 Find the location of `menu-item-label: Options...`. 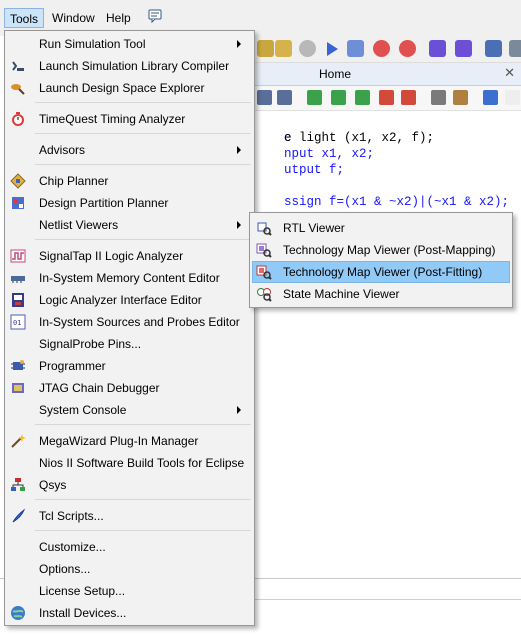

menu-item-label: Options... is located at coordinates (65, 569).